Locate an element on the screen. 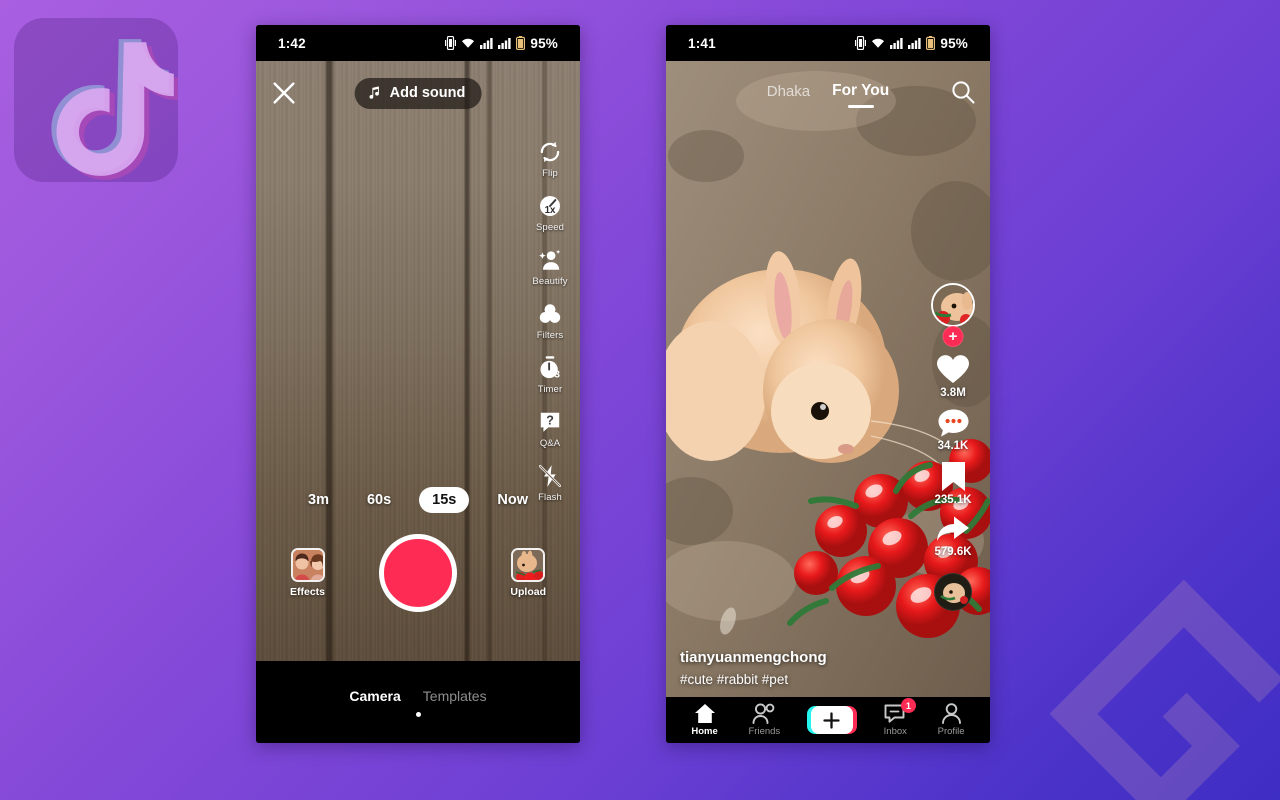 This screenshot has height=800, width=1280. tool-qa-label: Q&A is located at coordinates (550, 443).